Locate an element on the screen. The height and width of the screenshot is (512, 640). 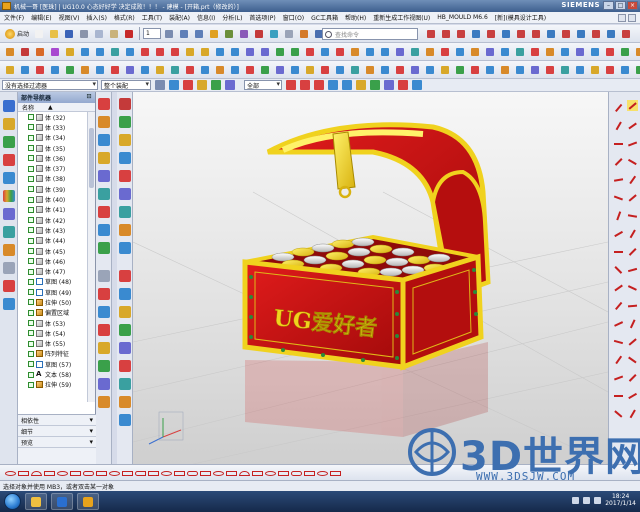
view-left-icon is located at coordinates (104, 402).